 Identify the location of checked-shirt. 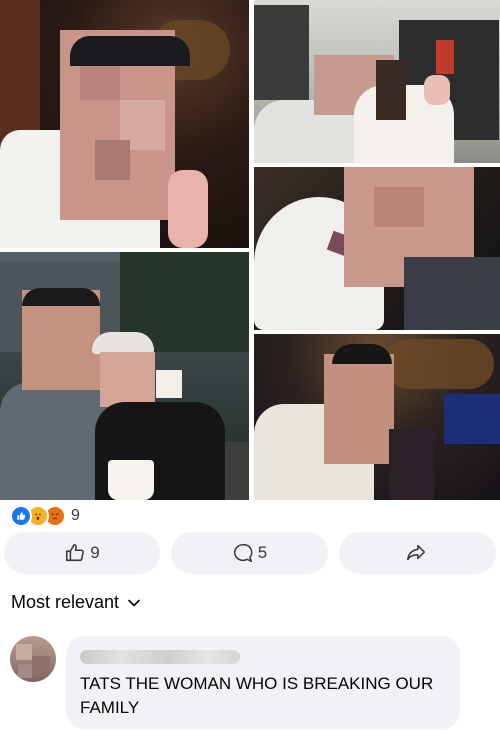
(452, 293).